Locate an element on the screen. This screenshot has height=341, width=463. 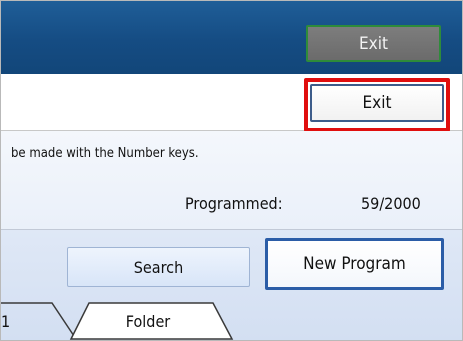
tab-partial: 1 is located at coordinates (5, 321).